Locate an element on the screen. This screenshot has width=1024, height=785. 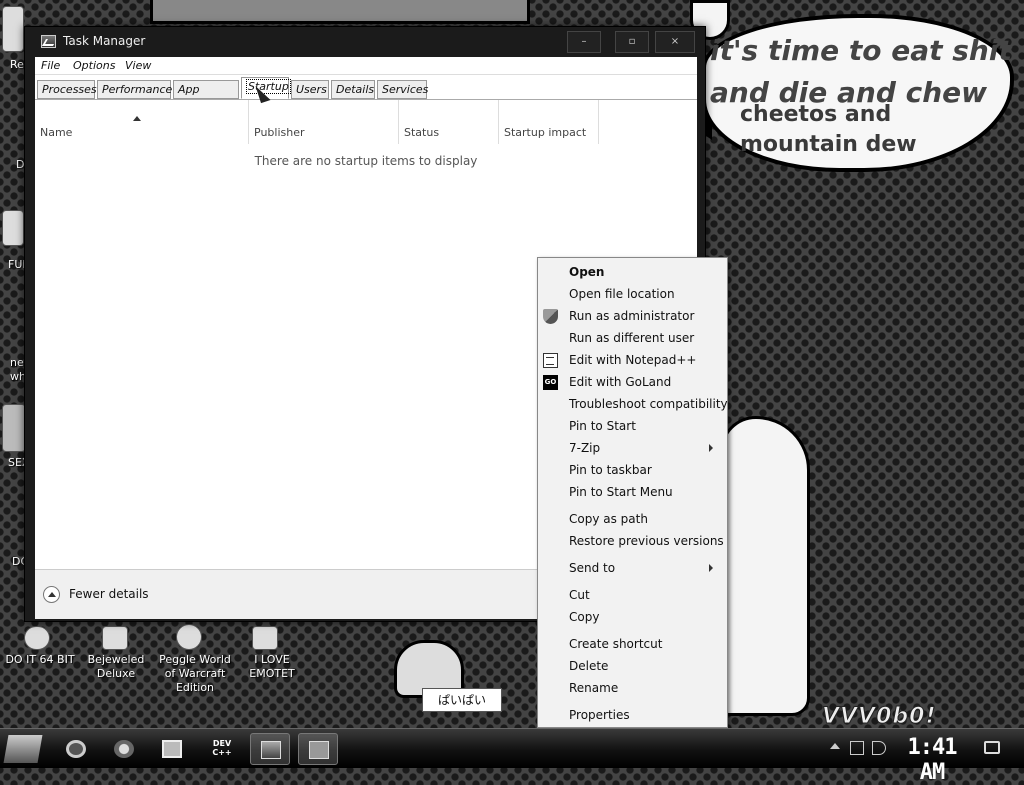
wallpaper-watermark: VVV0b0! is located at coordinates (879, 717).